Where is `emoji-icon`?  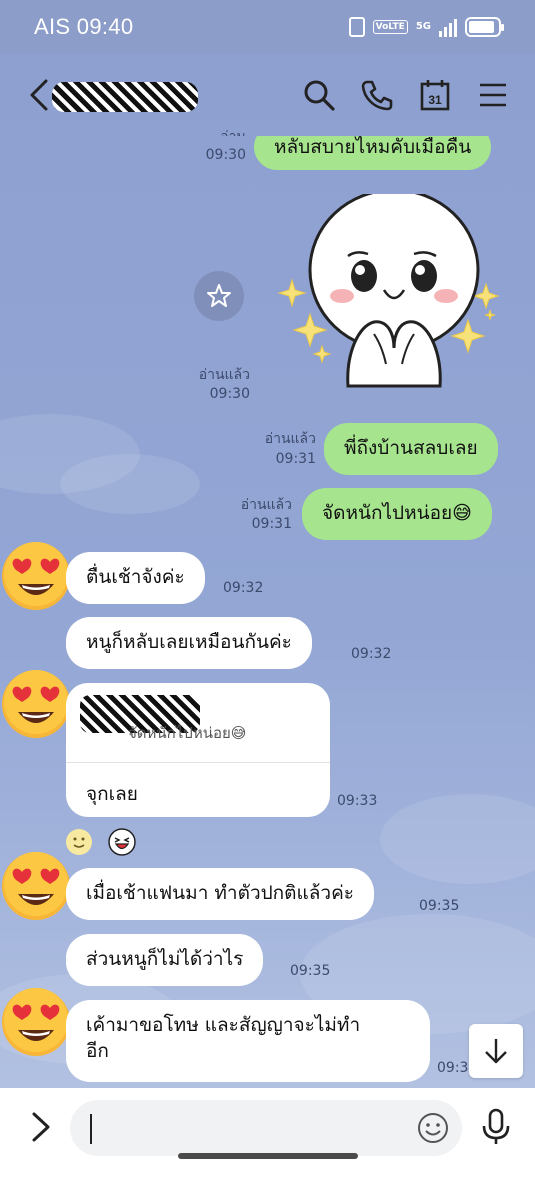 emoji-icon is located at coordinates (433, 1128).